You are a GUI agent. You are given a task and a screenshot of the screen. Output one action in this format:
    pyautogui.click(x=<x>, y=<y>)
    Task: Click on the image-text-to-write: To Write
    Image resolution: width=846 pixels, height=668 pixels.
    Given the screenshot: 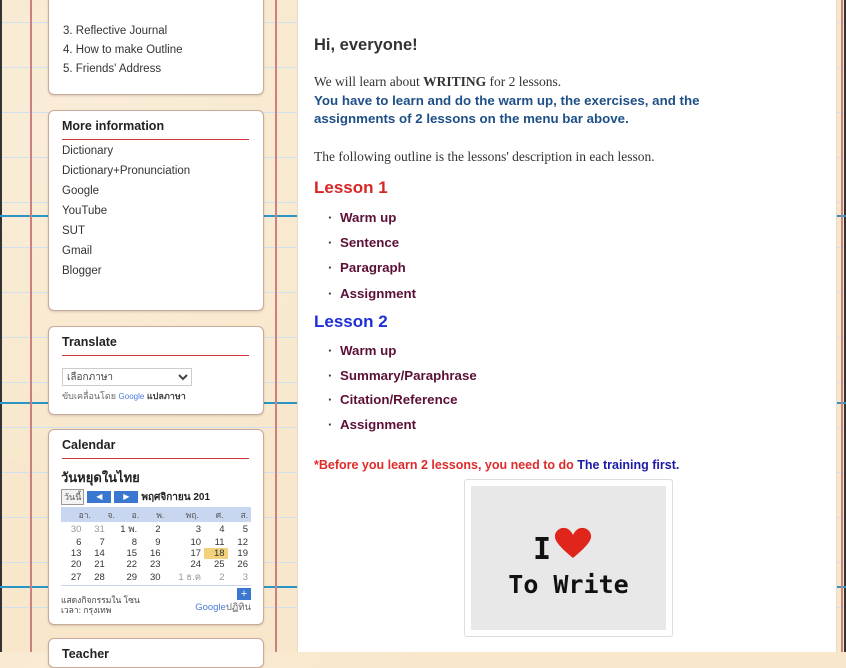 What is the action you would take?
    pyautogui.click(x=568, y=584)
    